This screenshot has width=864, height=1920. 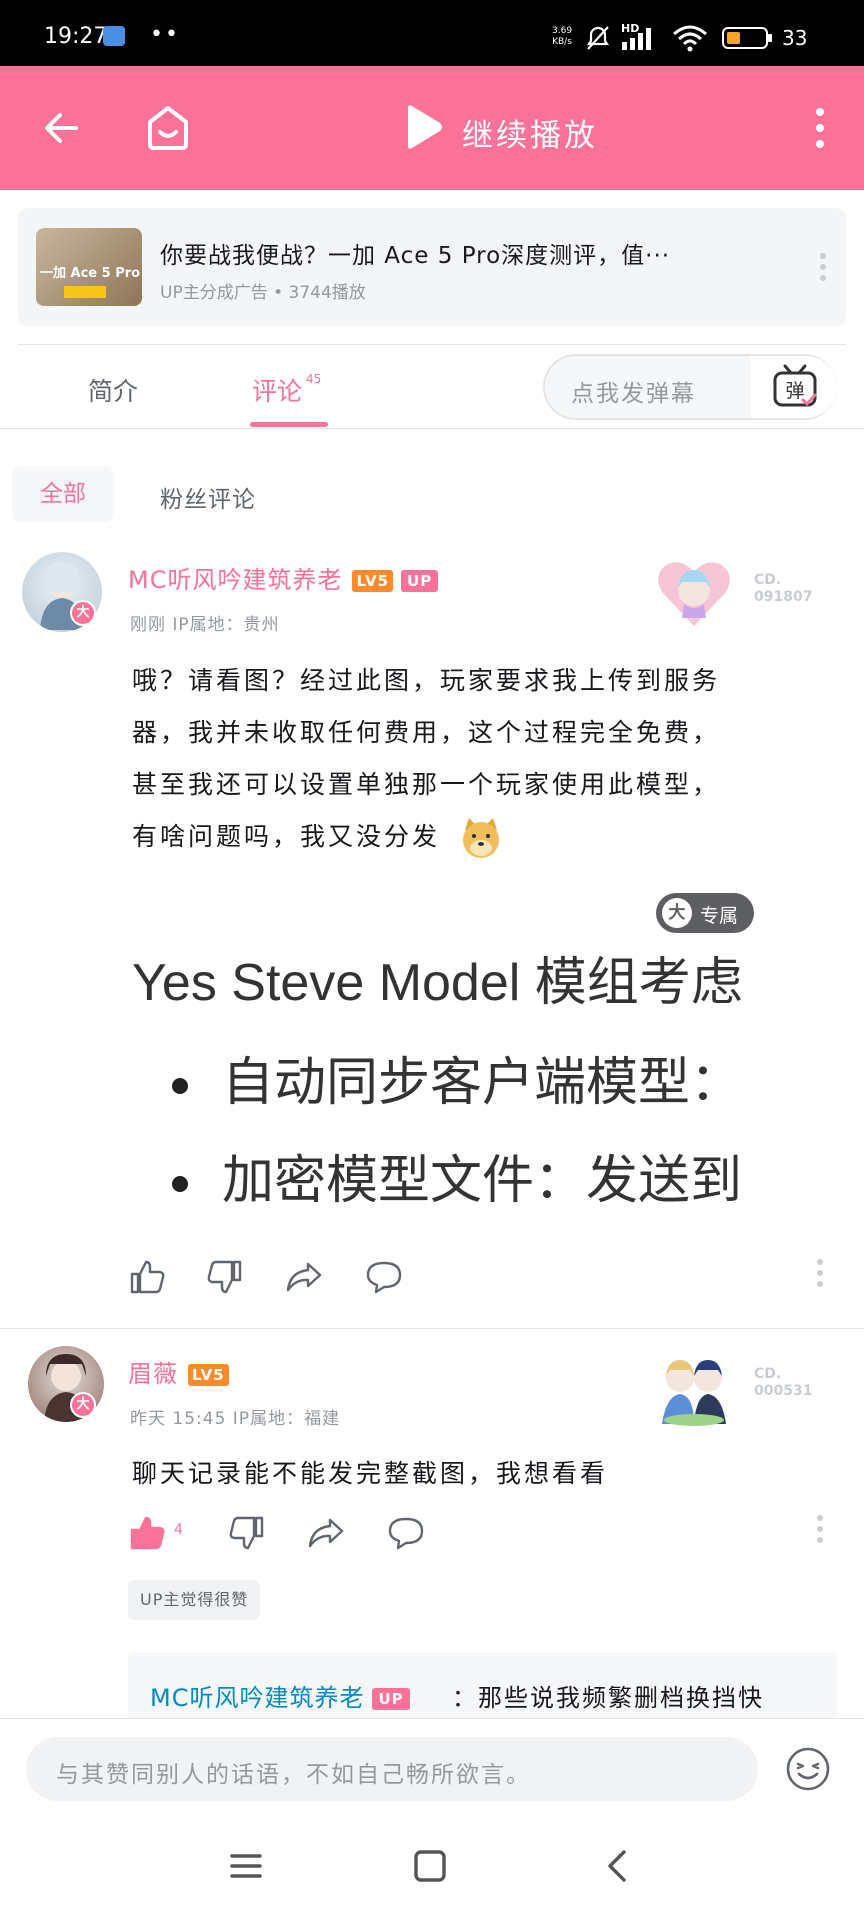 What do you see at coordinates (280, 1695) in the screenshot?
I see `reply-username: MC听风吟建筑养老 UP` at bounding box center [280, 1695].